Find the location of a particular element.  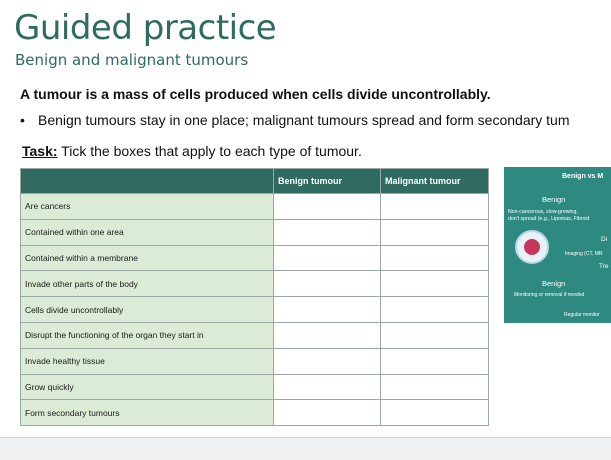

page-subtitle: Benign and malignant tumours is located at coordinates (132, 60).